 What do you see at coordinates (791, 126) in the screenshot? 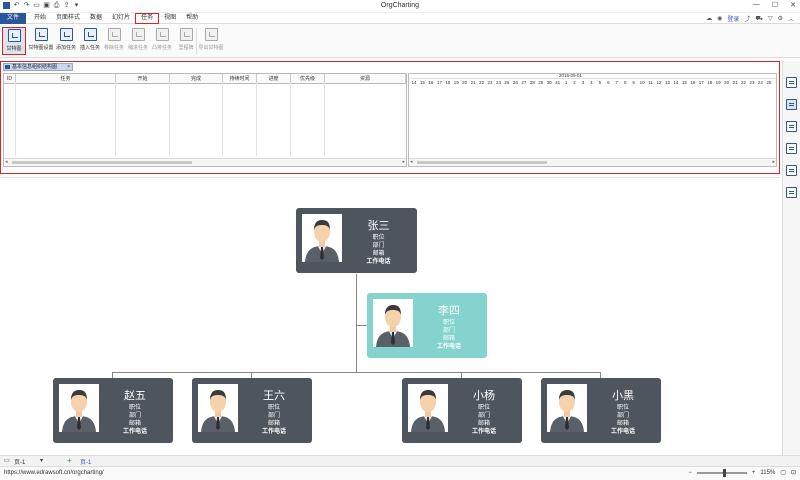
I see `layout-panel-icon` at bounding box center [791, 126].